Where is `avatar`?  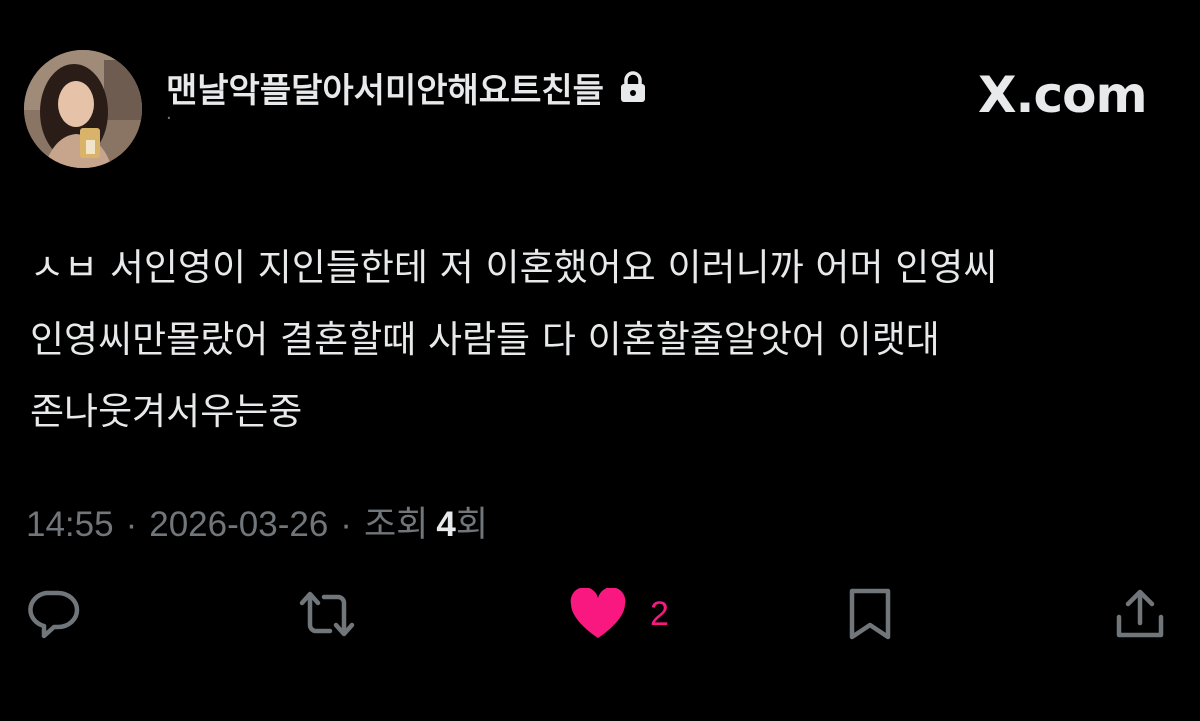 avatar is located at coordinates (83, 109).